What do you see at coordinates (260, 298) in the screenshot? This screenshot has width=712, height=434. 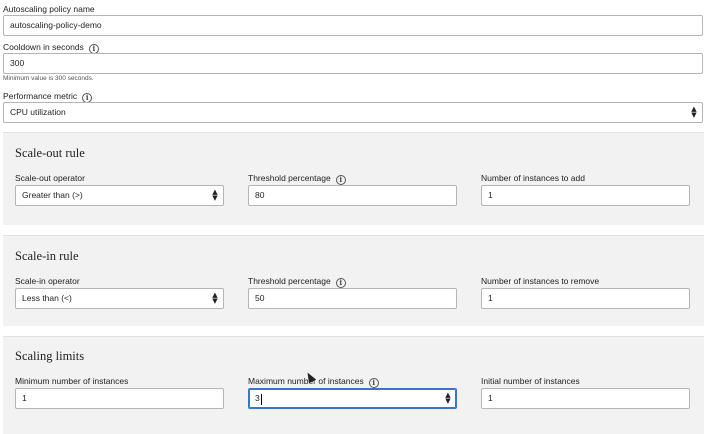 I see `scale-in-threshold-value: 50` at bounding box center [260, 298].